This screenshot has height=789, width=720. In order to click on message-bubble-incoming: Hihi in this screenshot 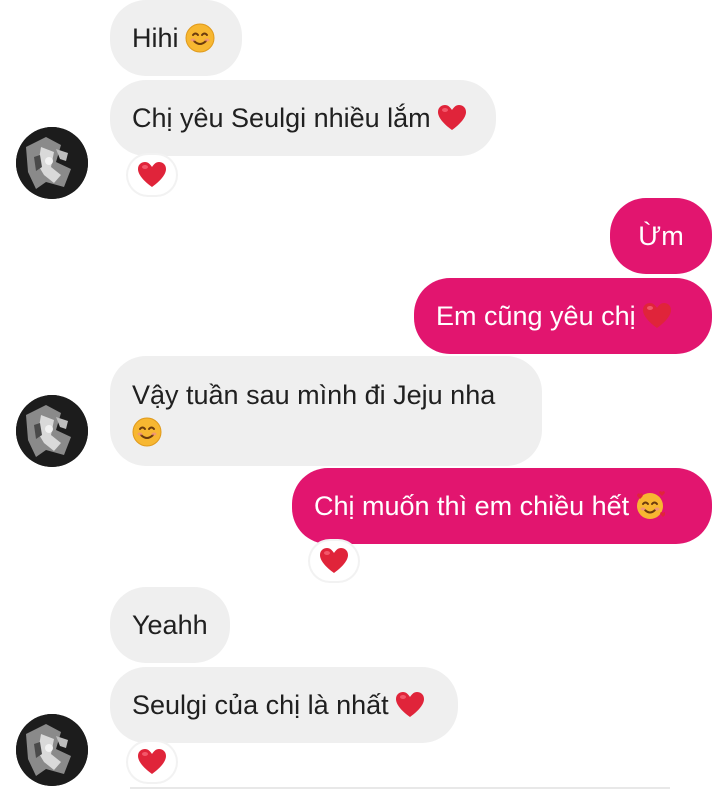, I will do `click(176, 38)`.